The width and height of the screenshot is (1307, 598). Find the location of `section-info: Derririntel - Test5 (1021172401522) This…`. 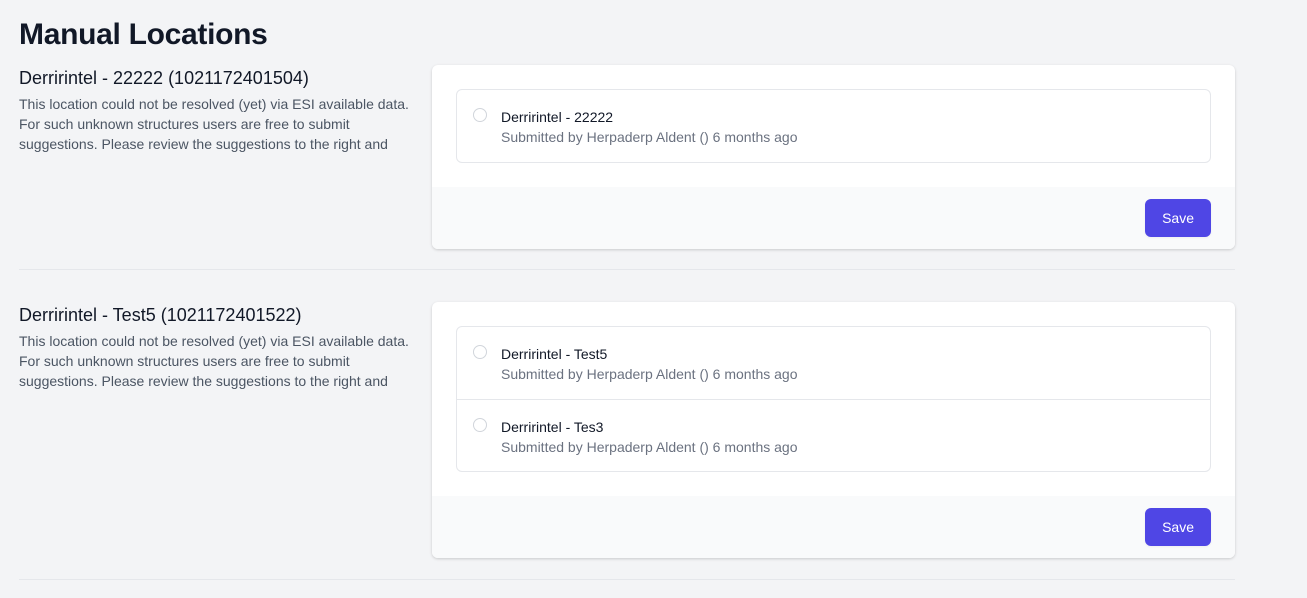

section-info: Derririntel - Test5 (1021172401522) This… is located at coordinates (214, 347).